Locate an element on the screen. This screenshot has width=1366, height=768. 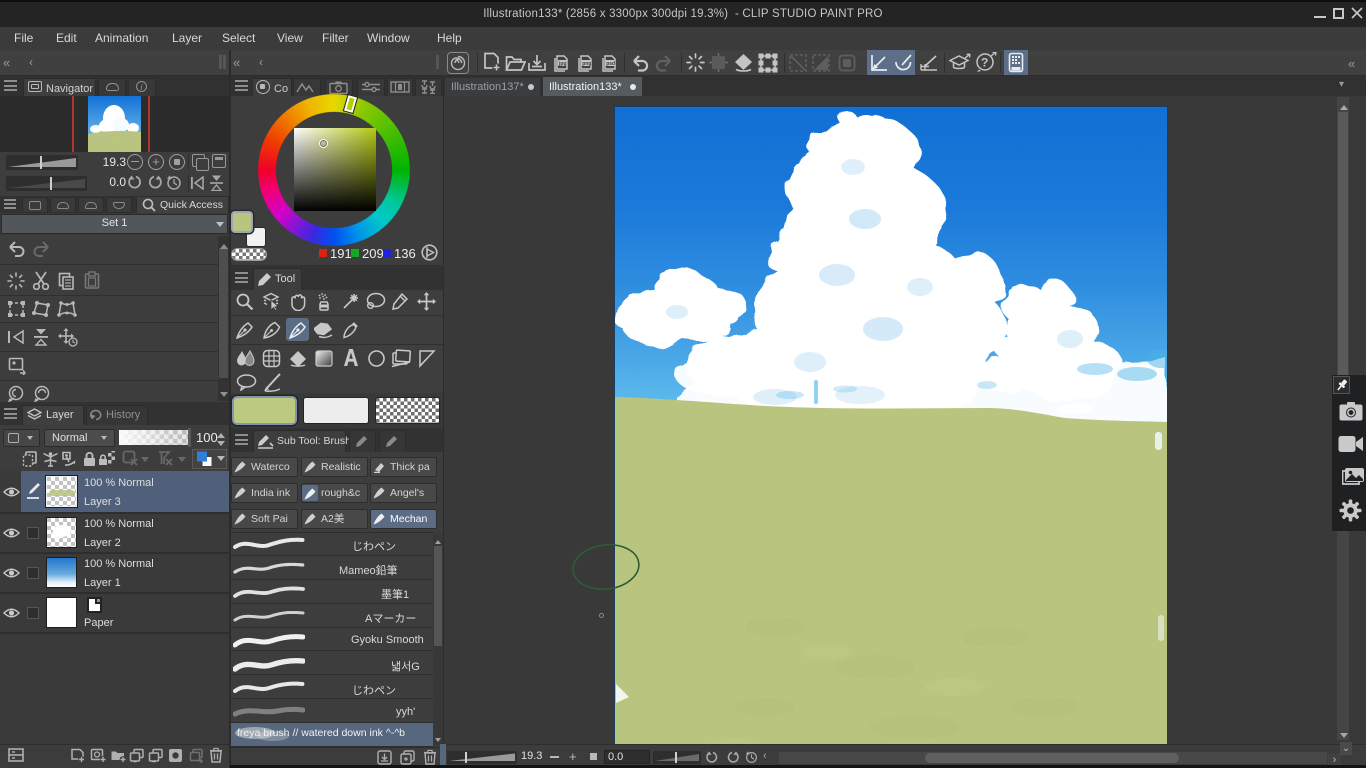
svg-text: png is located at coordinates (586, 64).